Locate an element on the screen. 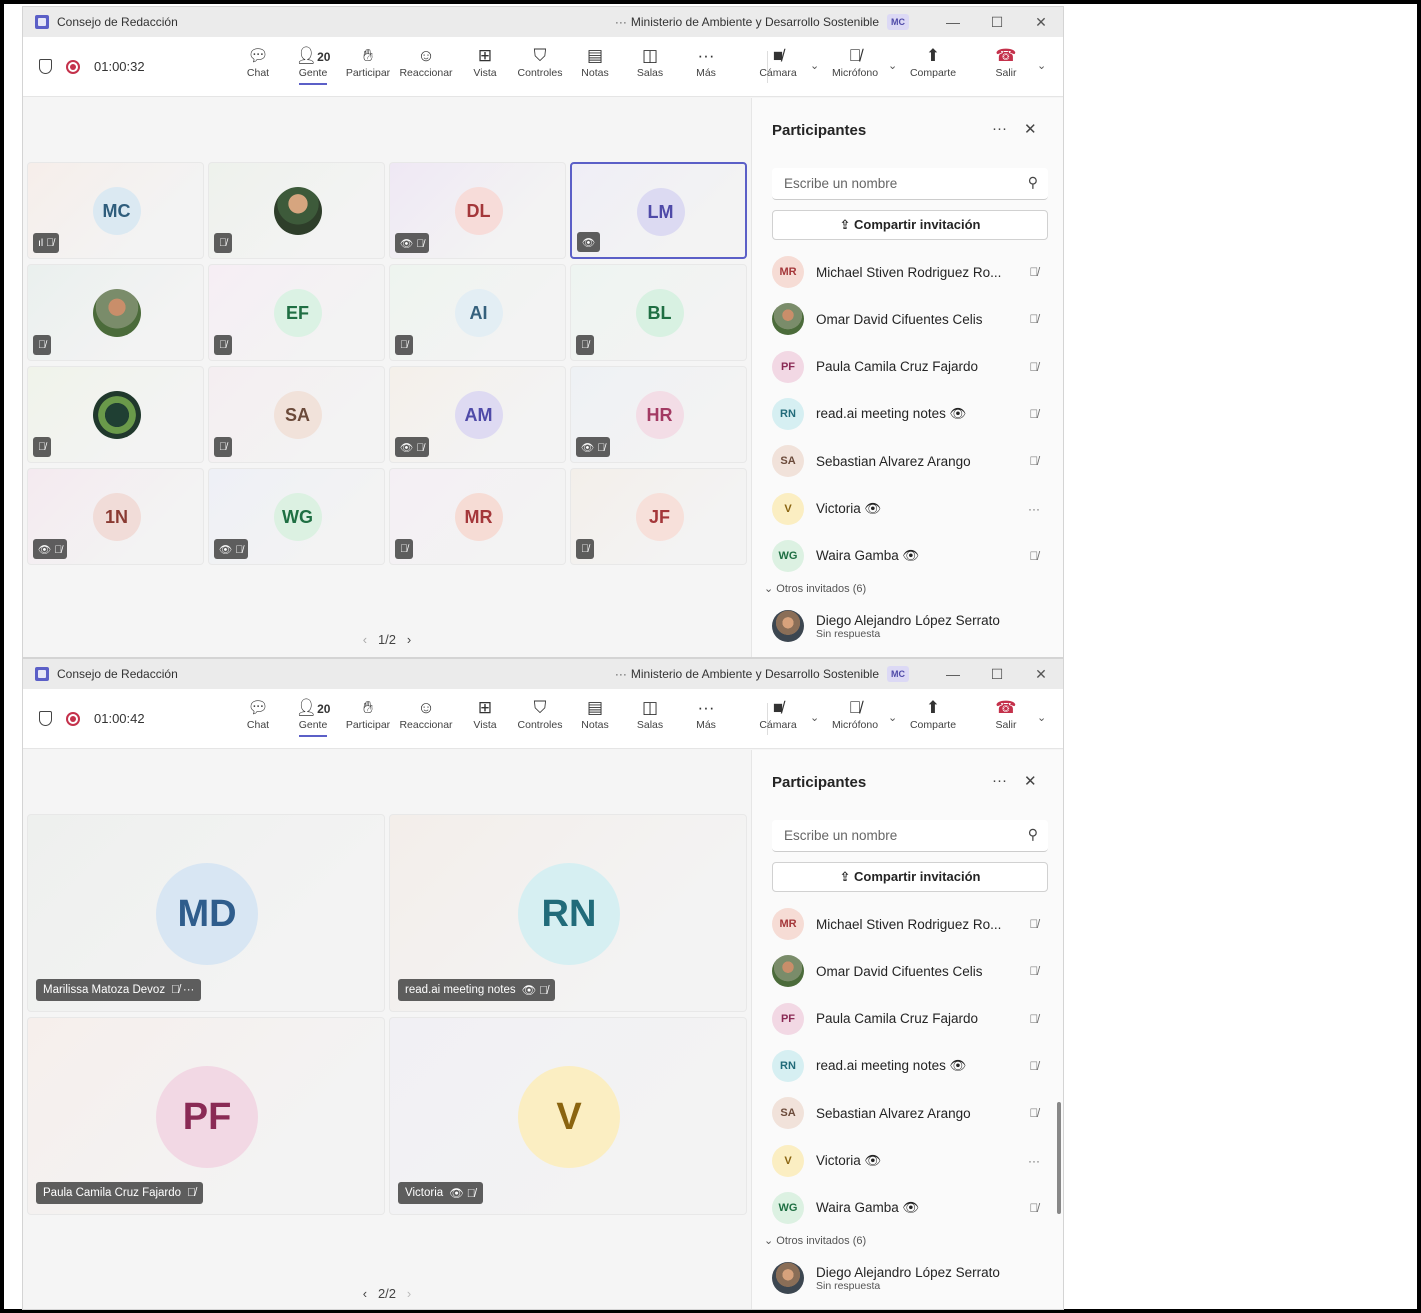  participant-tile: MD Marilissa Matoza Devoz 🎙̸ ··· is located at coordinates (206, 913).